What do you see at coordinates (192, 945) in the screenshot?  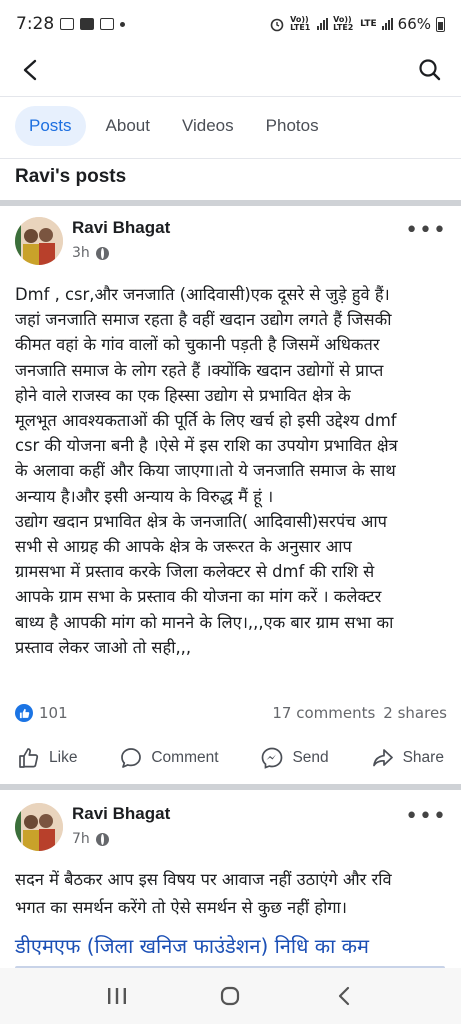 I see `link-preview-title: डीएमएफ (जिला खनिज फाउंडेशन) निधि का कम` at bounding box center [192, 945].